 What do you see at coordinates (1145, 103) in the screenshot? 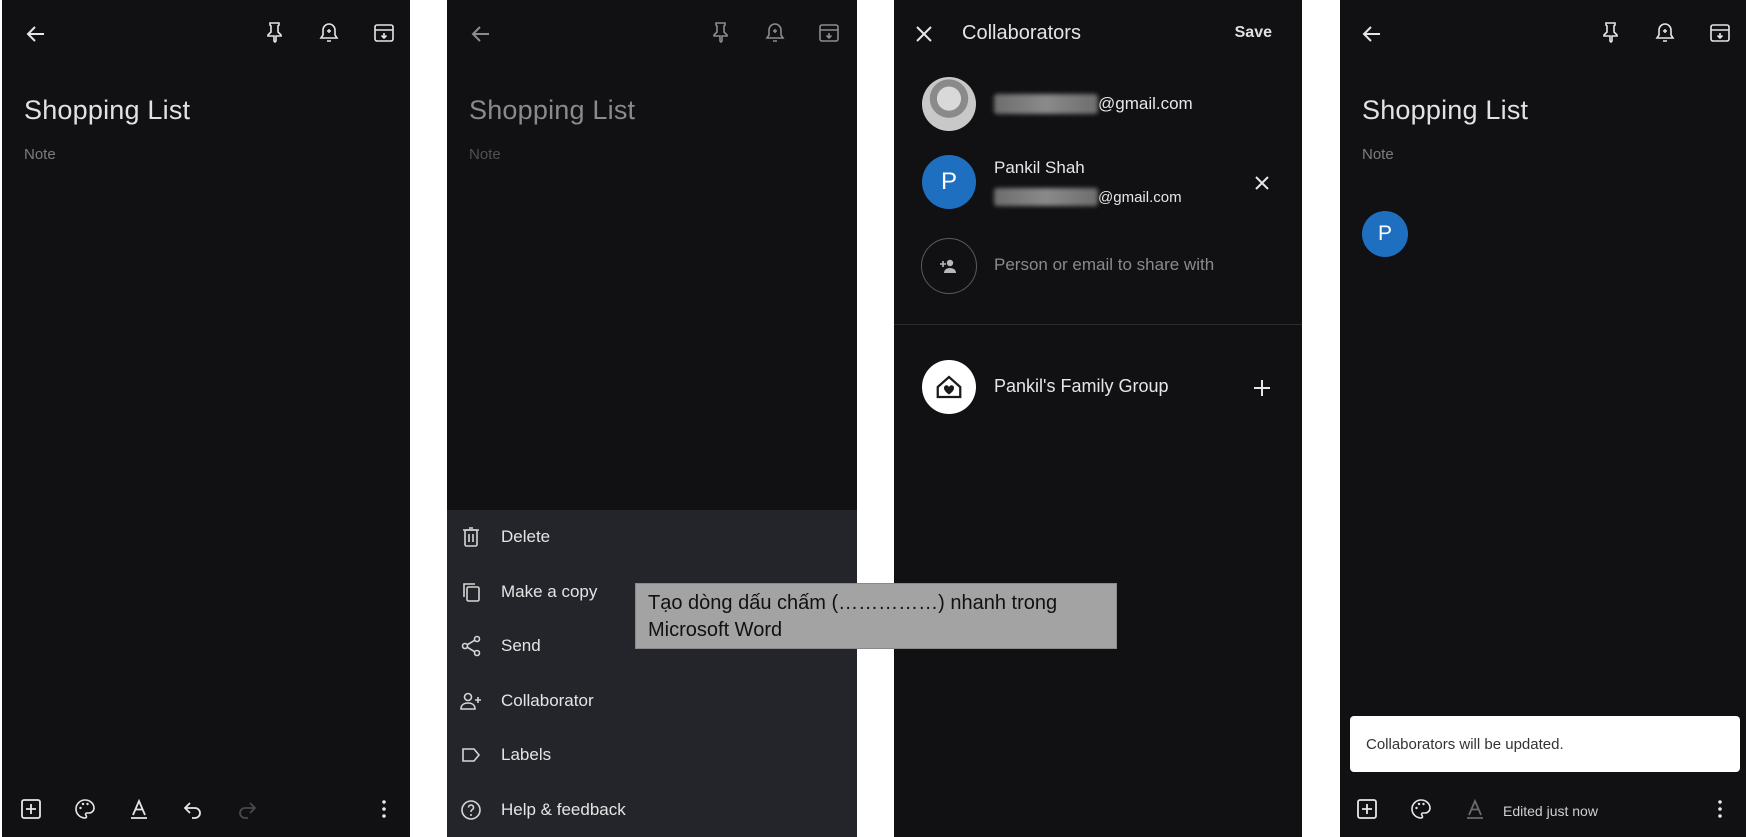
I see `owner-email-domain: @gmail.com` at bounding box center [1145, 103].